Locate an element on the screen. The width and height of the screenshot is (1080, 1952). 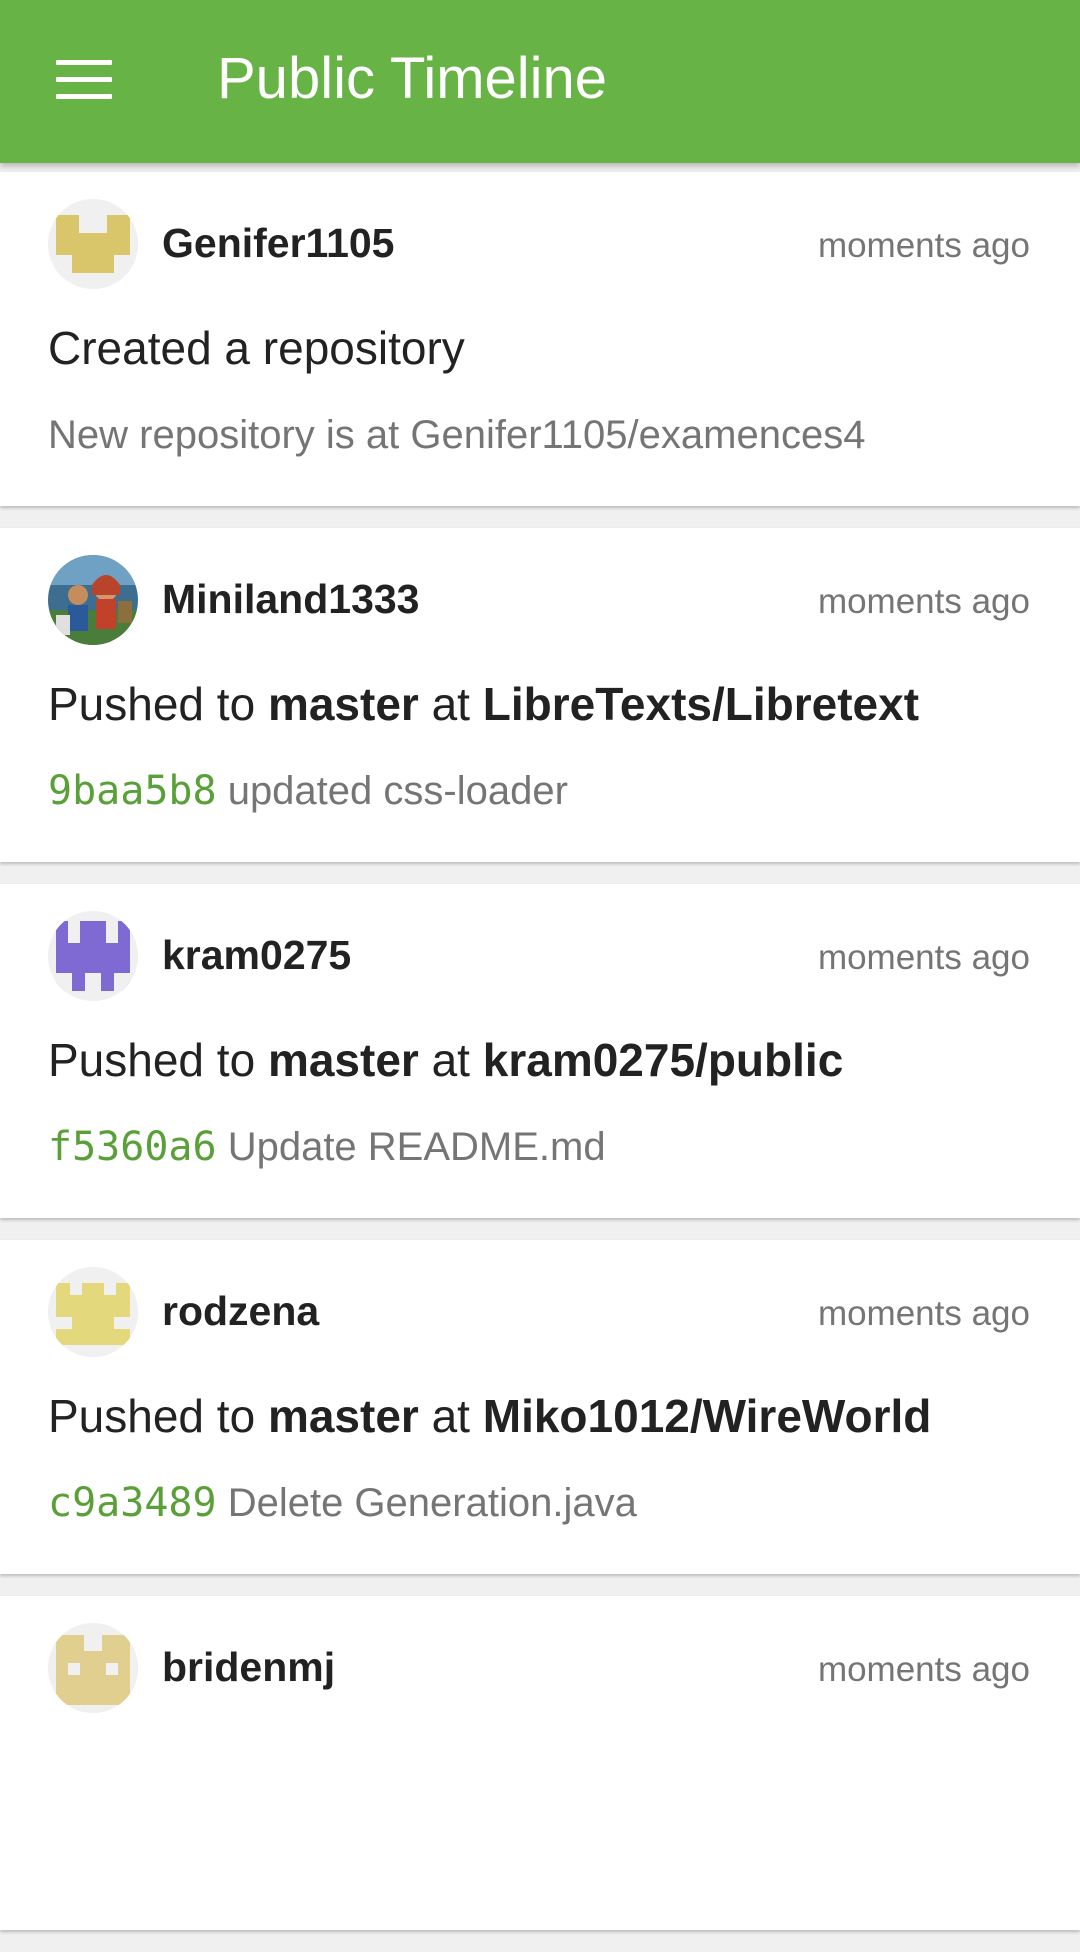
hamburger-menu-icon is located at coordinates (84, 80).